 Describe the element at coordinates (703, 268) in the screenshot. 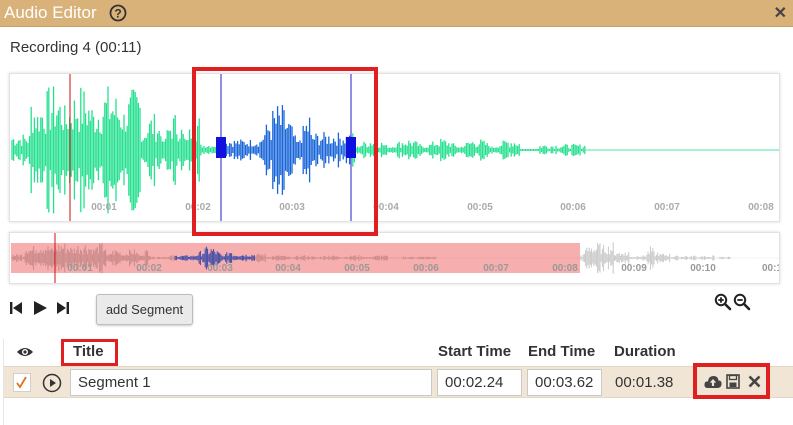

I see `overview-tick-label: 00:10` at that location.